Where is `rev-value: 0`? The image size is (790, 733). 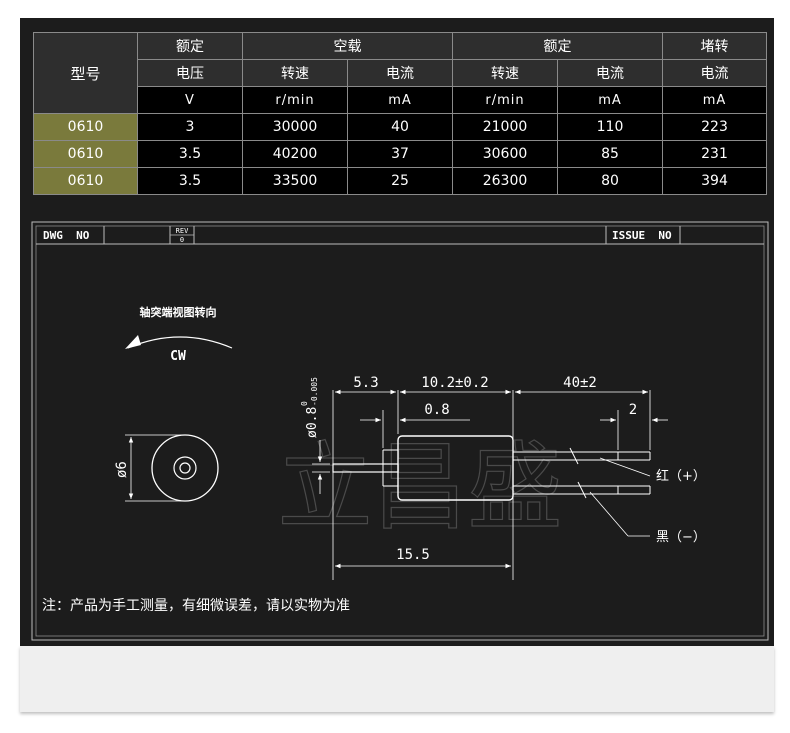
rev-value: 0 is located at coordinates (182, 240).